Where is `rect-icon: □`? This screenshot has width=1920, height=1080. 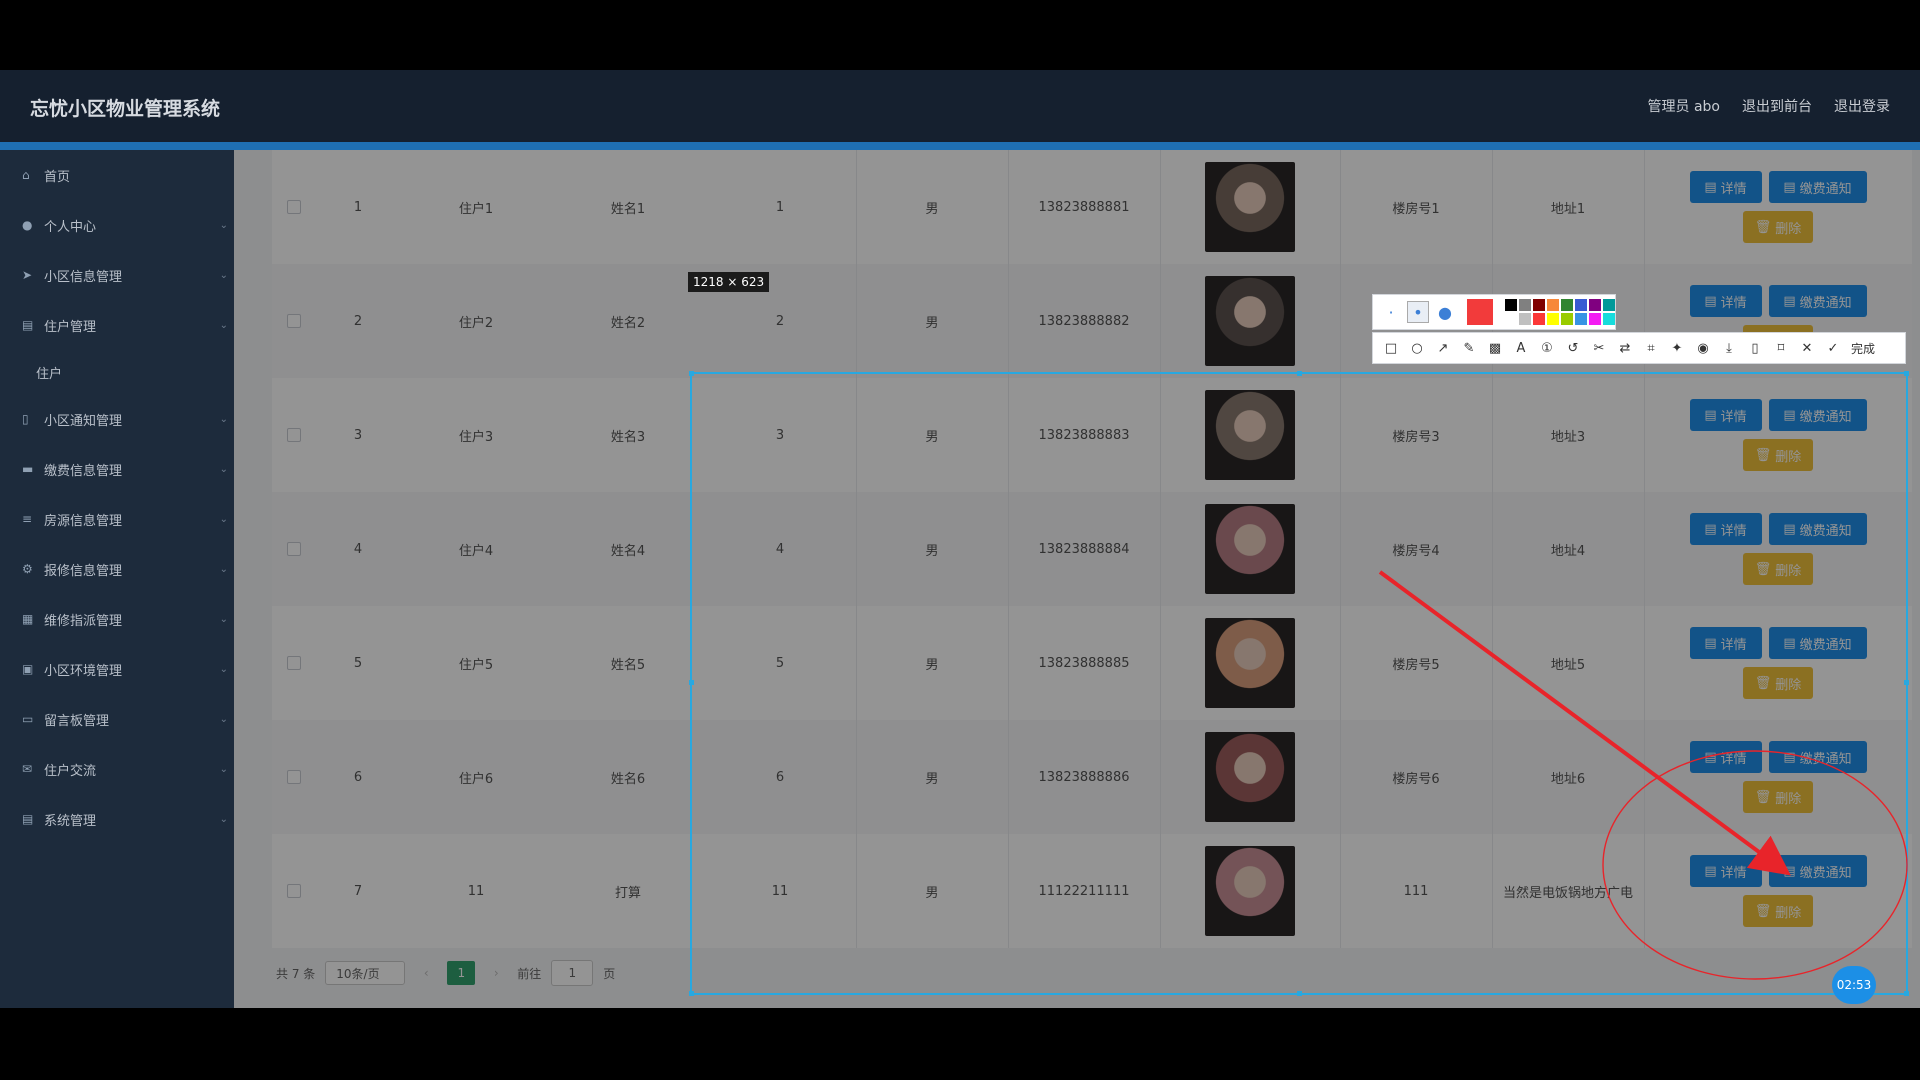
rect-icon: □ is located at coordinates (1391, 348).